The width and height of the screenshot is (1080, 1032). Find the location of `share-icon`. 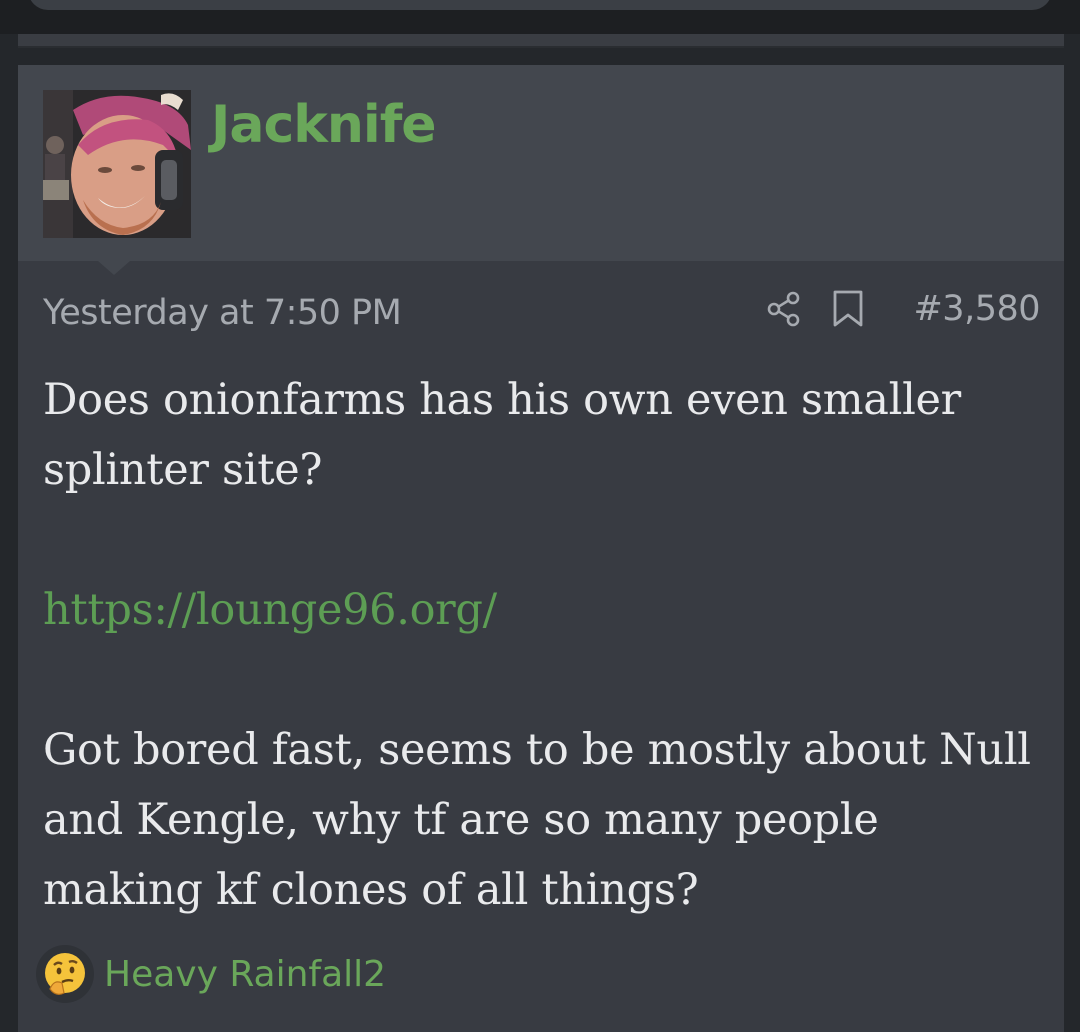

share-icon is located at coordinates (784, 309).